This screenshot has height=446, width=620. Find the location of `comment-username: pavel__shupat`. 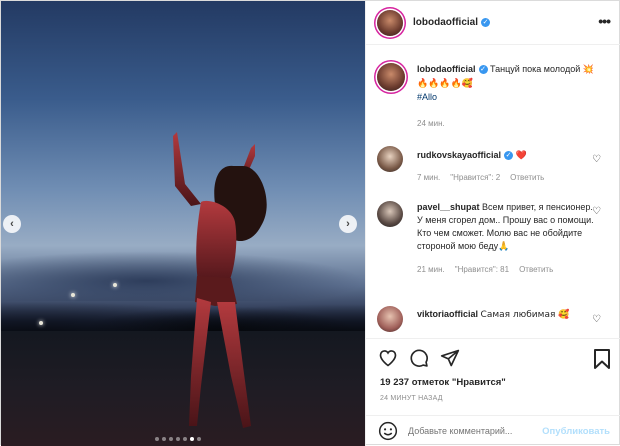

comment-username: pavel__shupat is located at coordinates (448, 207).